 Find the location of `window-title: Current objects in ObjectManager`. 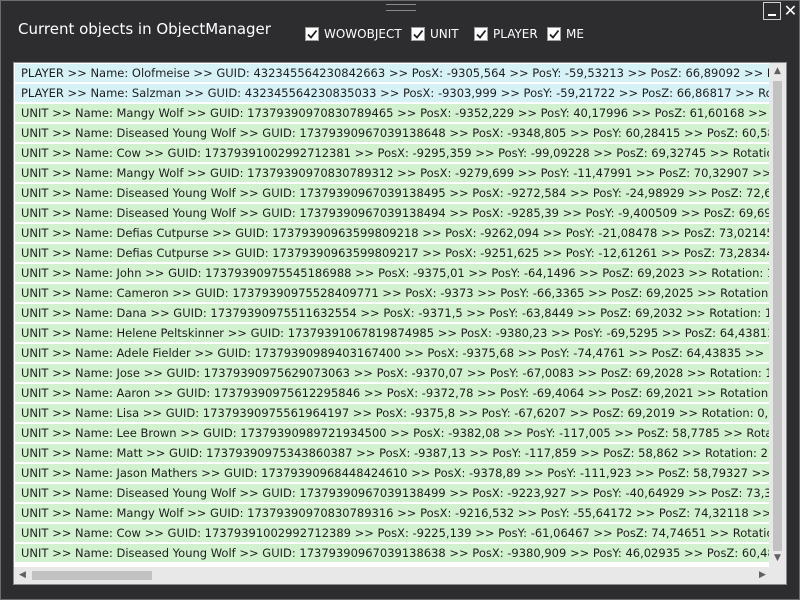

window-title: Current objects in ObjectManager is located at coordinates (144, 29).